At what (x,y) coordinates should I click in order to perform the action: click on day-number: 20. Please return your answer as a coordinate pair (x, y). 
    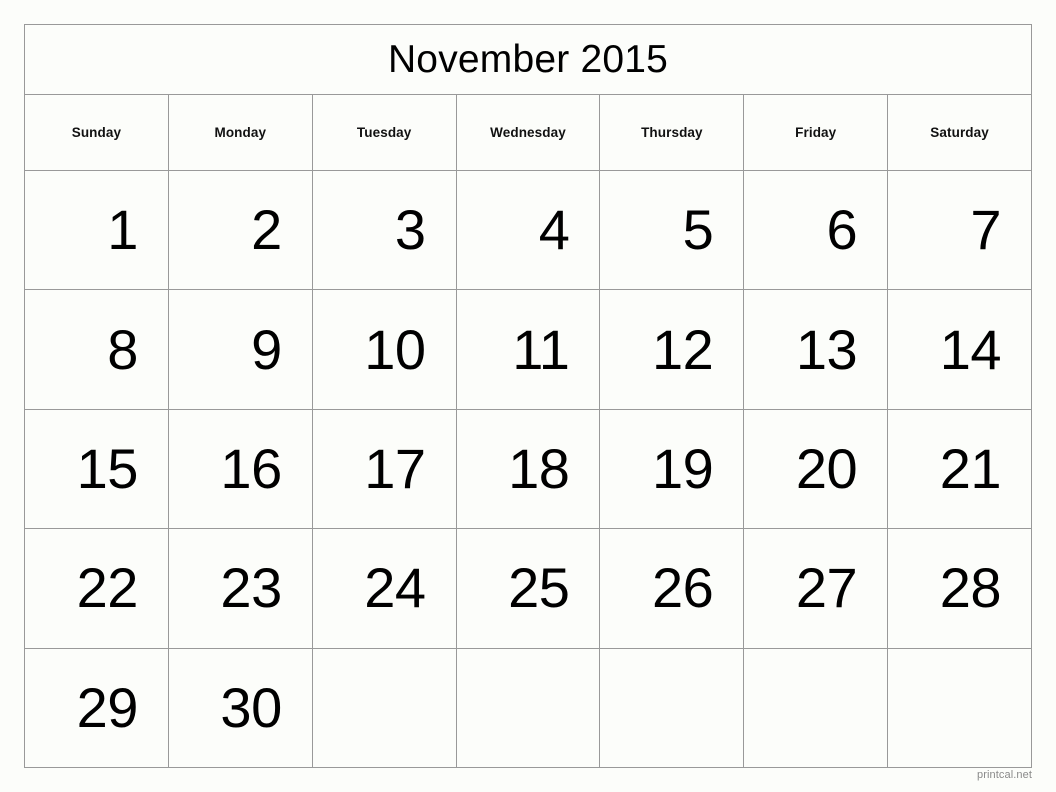
    Looking at the image, I should click on (826, 469).